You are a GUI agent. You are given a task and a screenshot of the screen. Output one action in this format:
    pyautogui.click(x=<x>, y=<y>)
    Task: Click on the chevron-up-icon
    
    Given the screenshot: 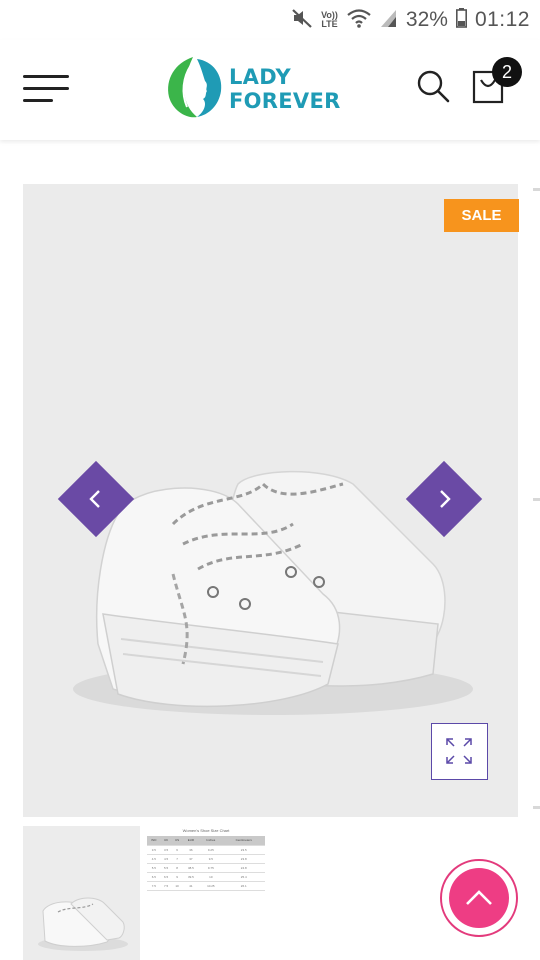 What is the action you would take?
    pyautogui.click(x=479, y=897)
    